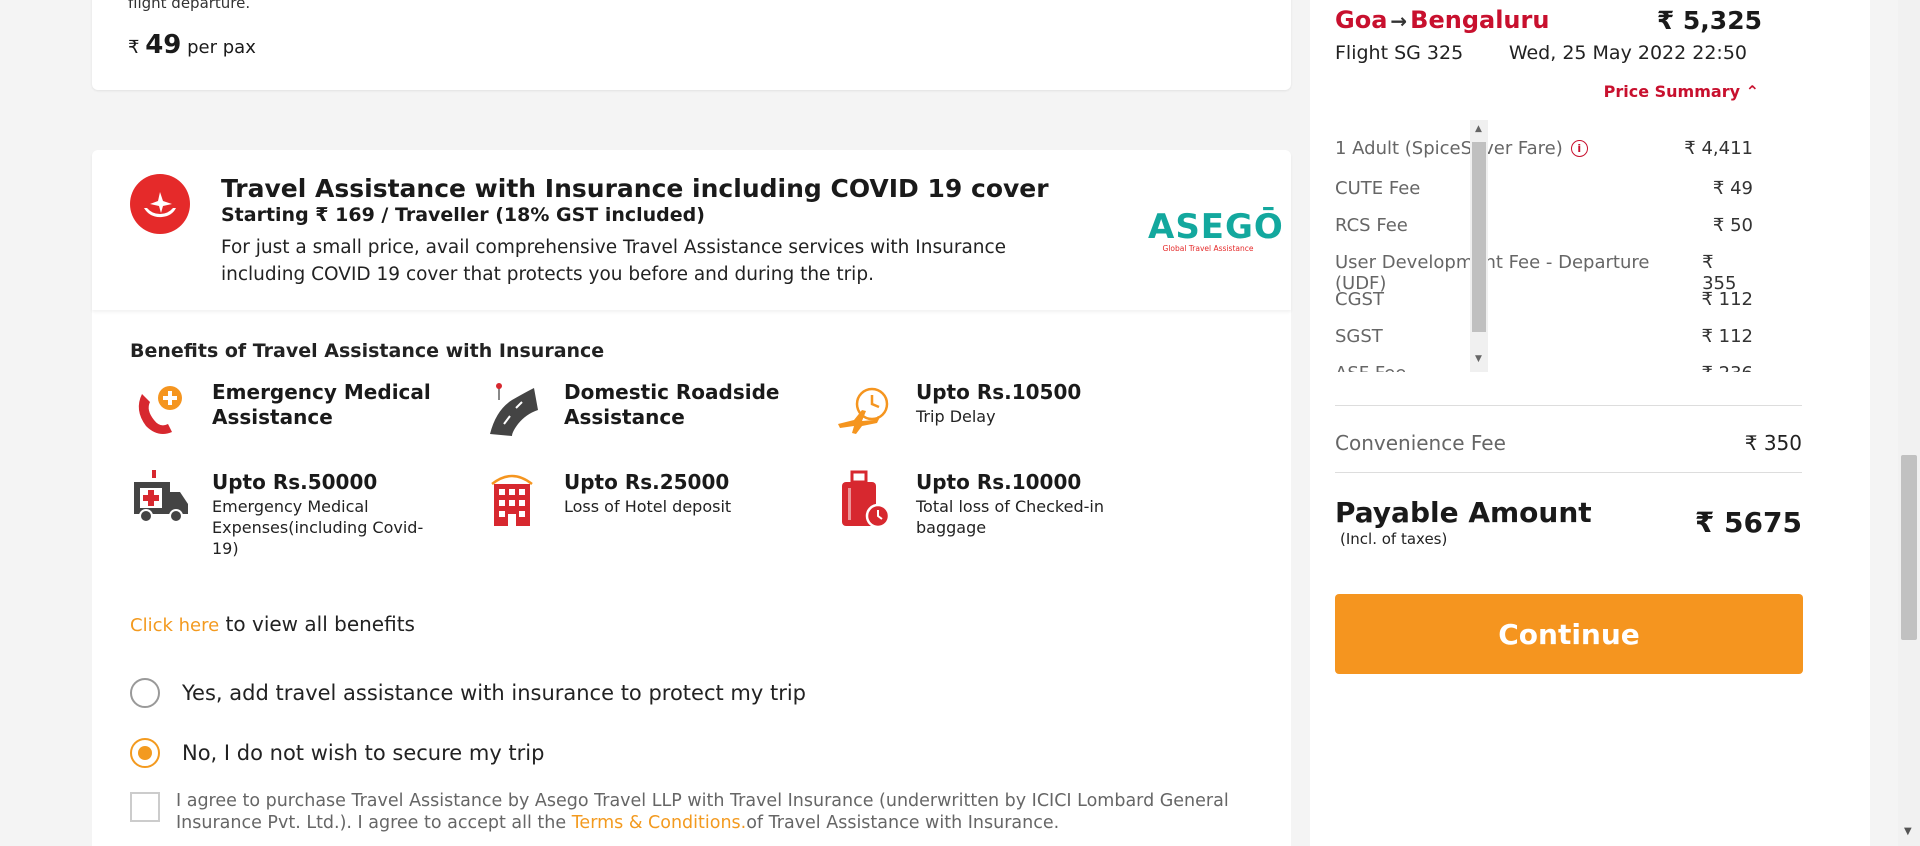 The width and height of the screenshot is (1920, 846). Describe the element at coordinates (999, 410) in the screenshot. I see `benefit-item: Upto Rs.10500 Trip Delay` at that location.